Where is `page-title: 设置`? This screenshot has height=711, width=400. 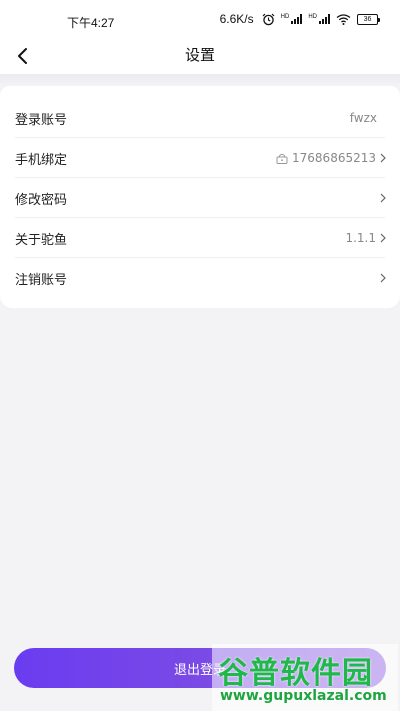
page-title: 设置 is located at coordinates (199, 55).